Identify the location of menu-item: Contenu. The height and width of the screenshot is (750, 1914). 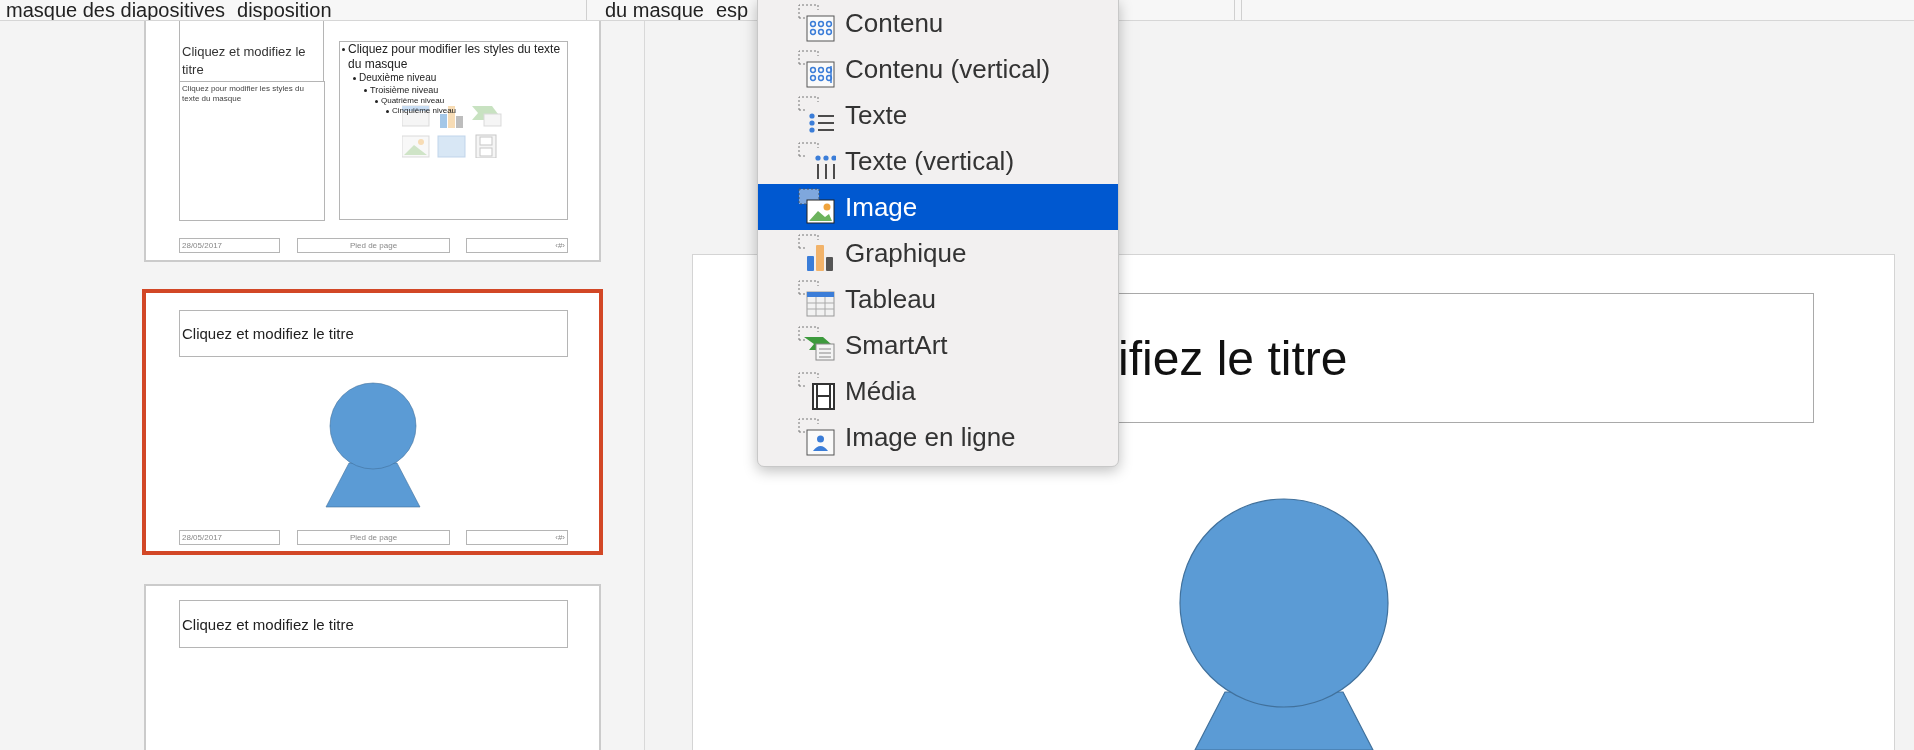
(938, 23).